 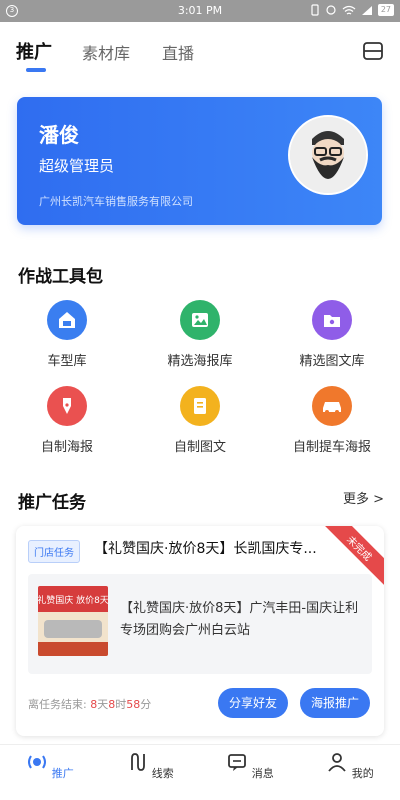 I want to click on tool-label: 自制海报, so click(x=66, y=447).